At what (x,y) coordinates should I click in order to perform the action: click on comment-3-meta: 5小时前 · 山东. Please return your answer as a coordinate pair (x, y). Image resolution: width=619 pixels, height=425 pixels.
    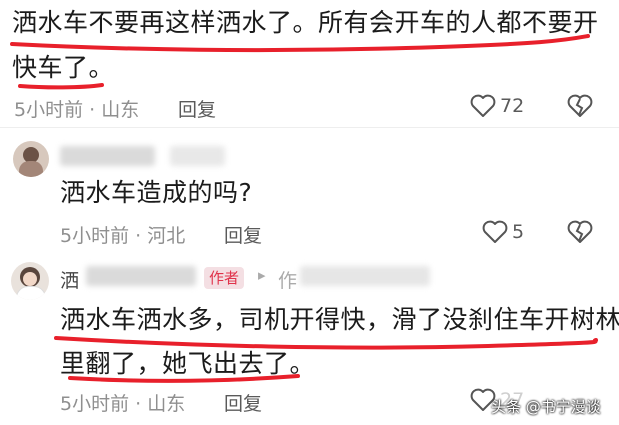
    Looking at the image, I should click on (123, 404).